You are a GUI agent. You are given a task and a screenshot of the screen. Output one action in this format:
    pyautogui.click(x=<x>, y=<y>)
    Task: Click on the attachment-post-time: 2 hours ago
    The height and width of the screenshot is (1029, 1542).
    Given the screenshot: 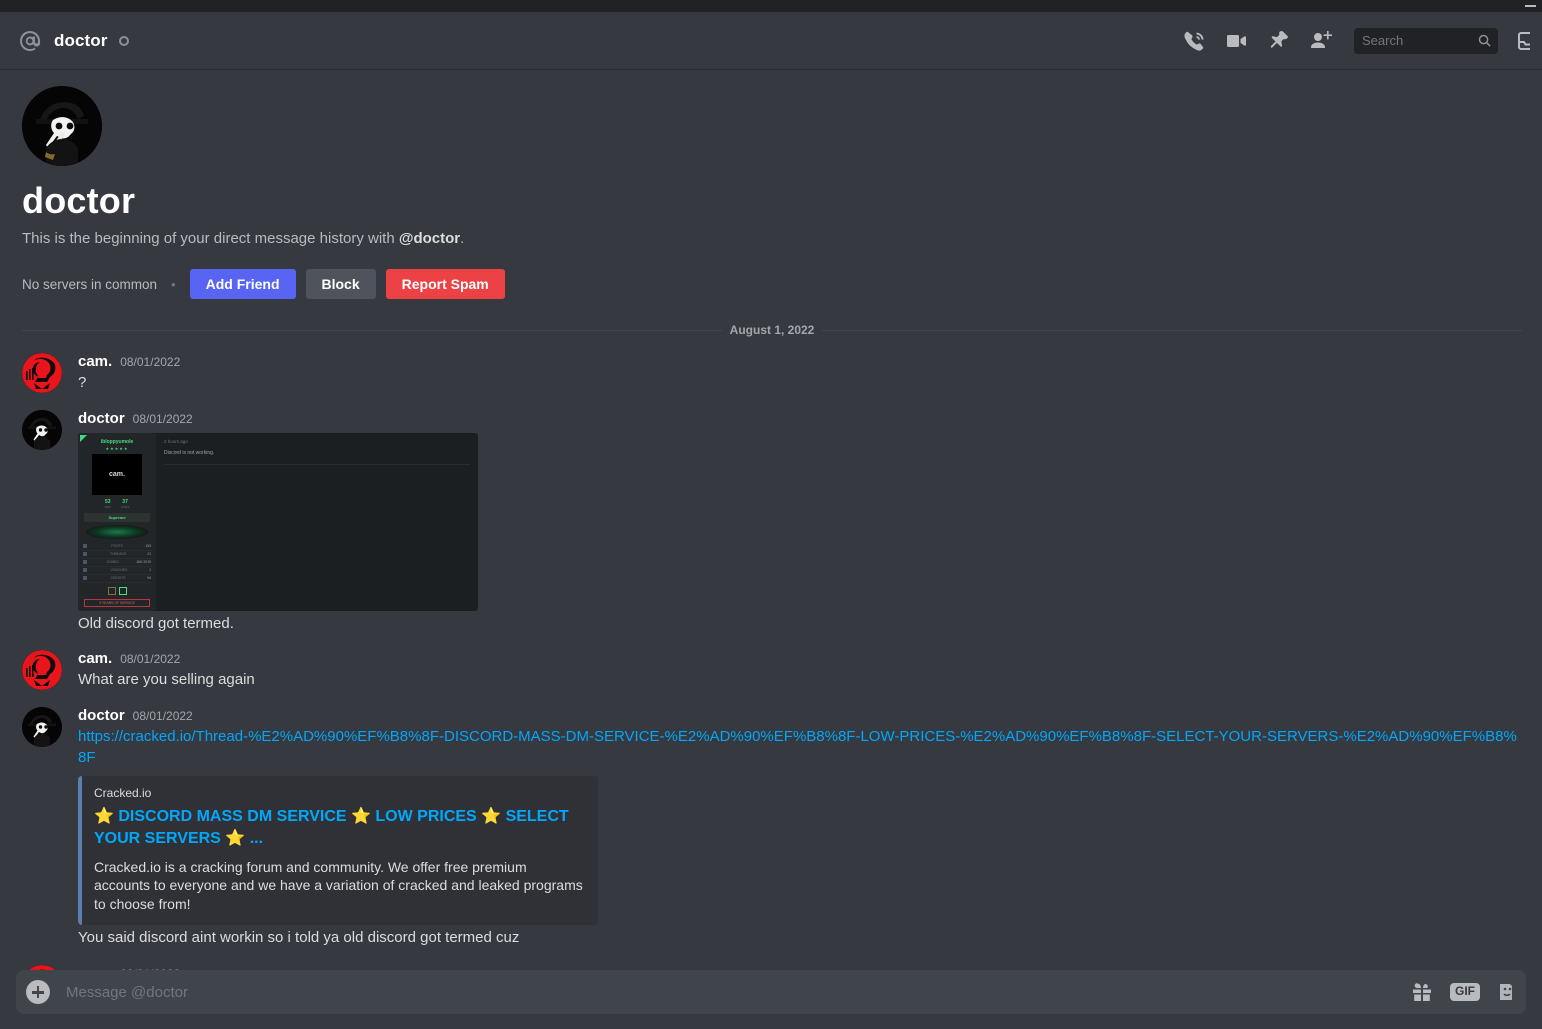 What is the action you would take?
    pyautogui.click(x=176, y=441)
    